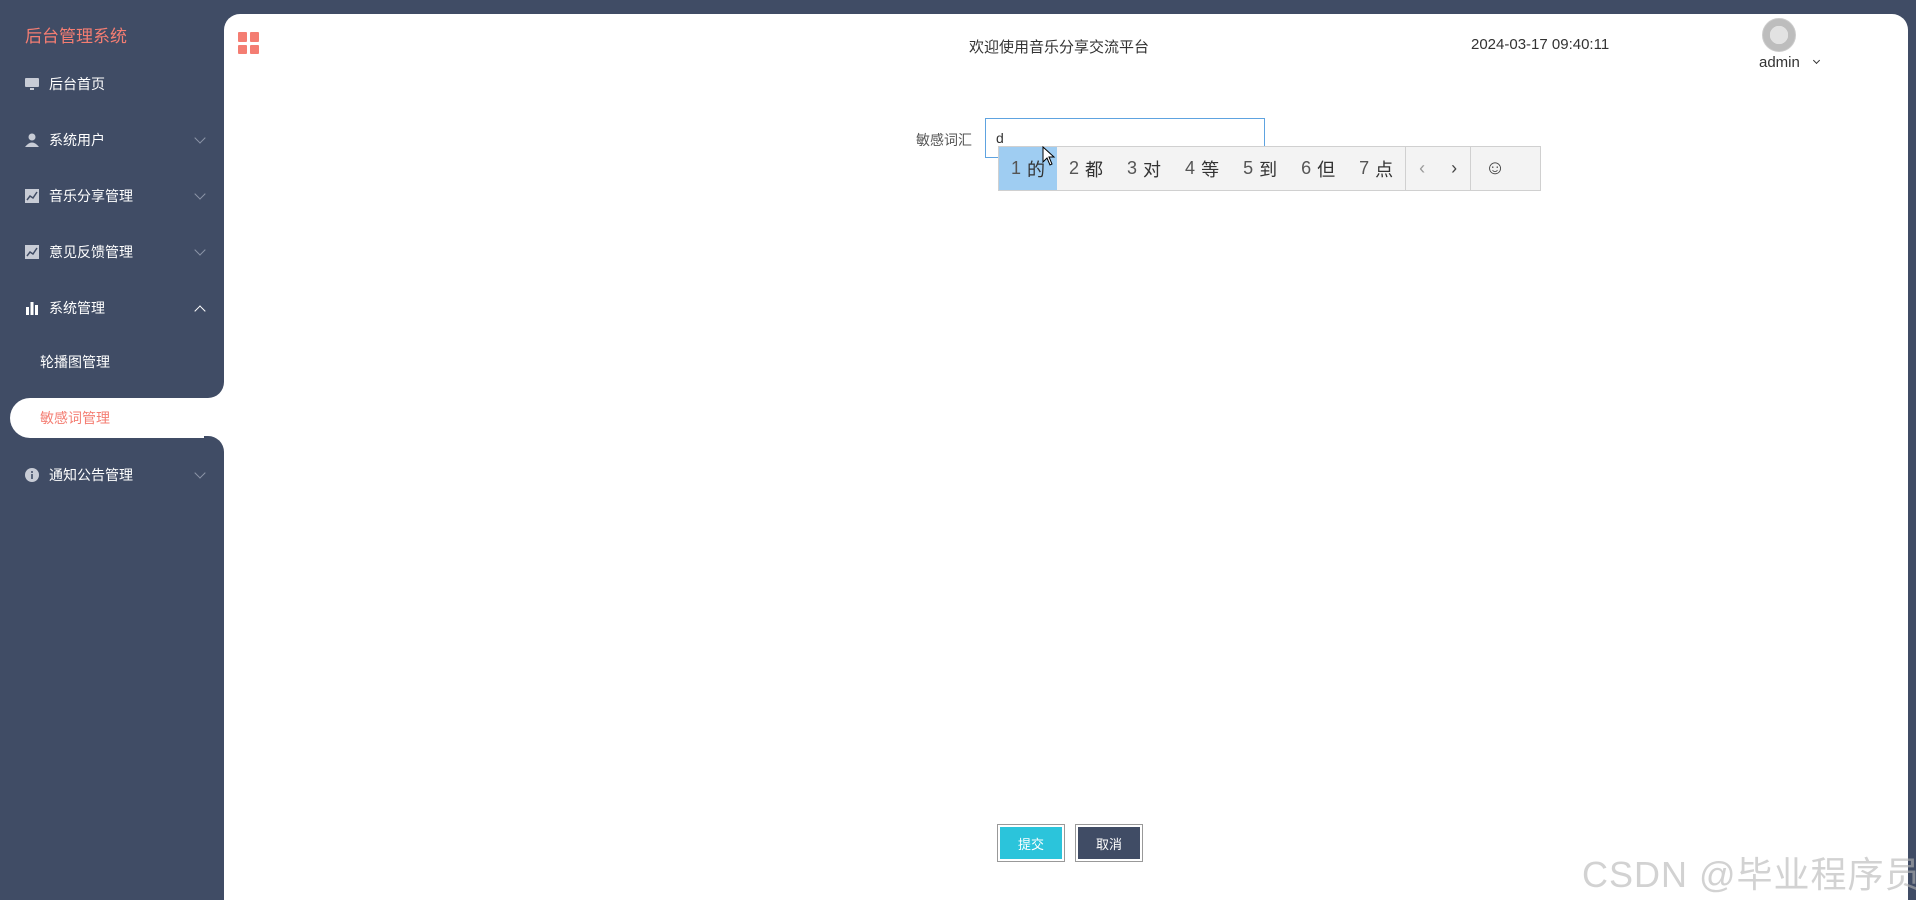 The width and height of the screenshot is (1916, 900). I want to click on mouse-cursor-icon, so click(1049, 156).